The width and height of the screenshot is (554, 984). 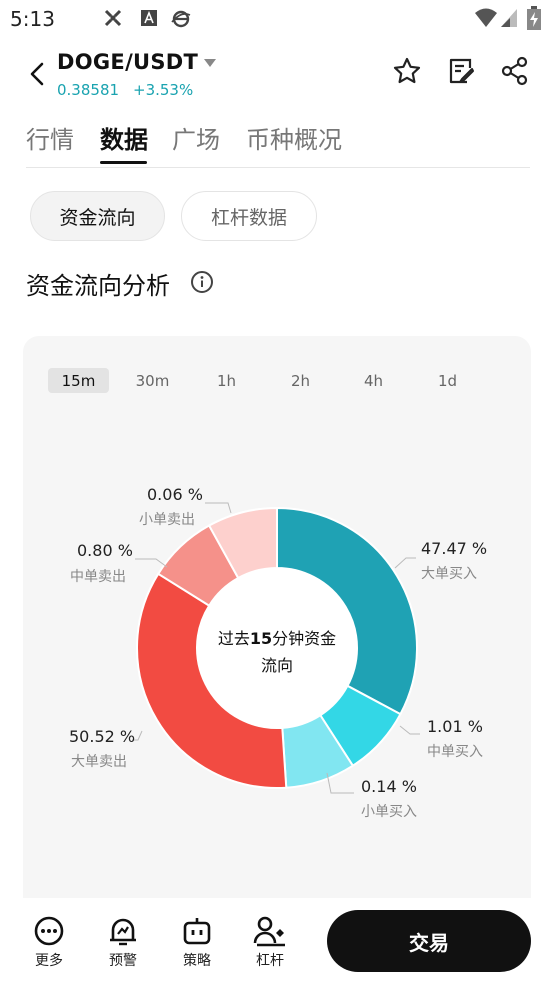 I want to click on center-prefix: 过去, so click(x=233, y=638).